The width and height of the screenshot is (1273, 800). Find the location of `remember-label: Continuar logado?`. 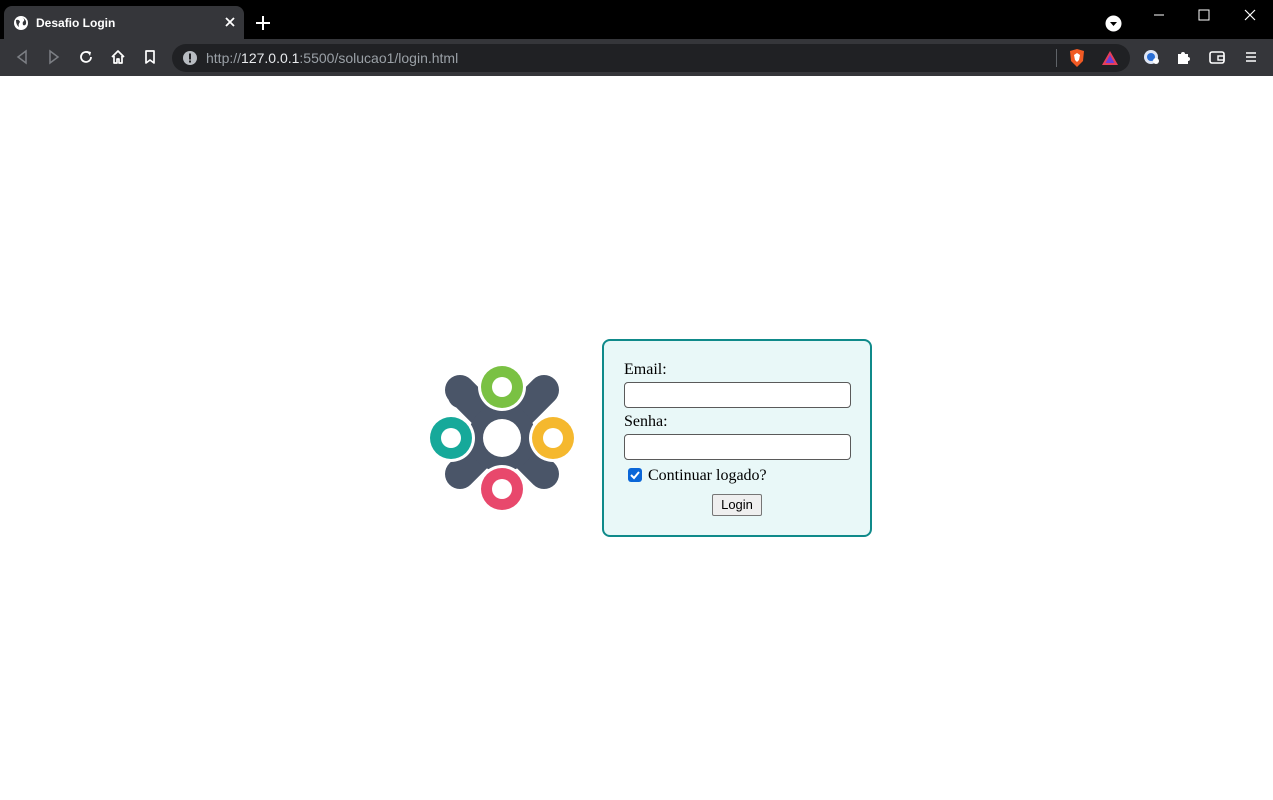

remember-label: Continuar logado? is located at coordinates (707, 475).